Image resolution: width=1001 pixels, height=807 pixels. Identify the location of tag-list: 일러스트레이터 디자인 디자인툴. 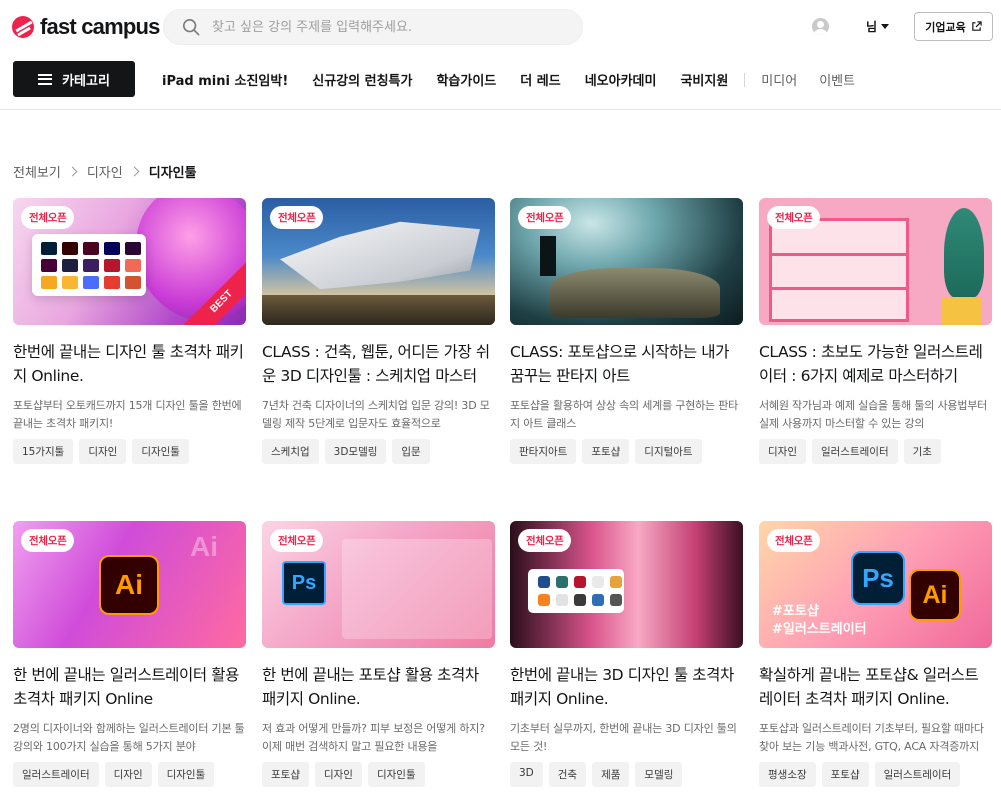
(129, 774).